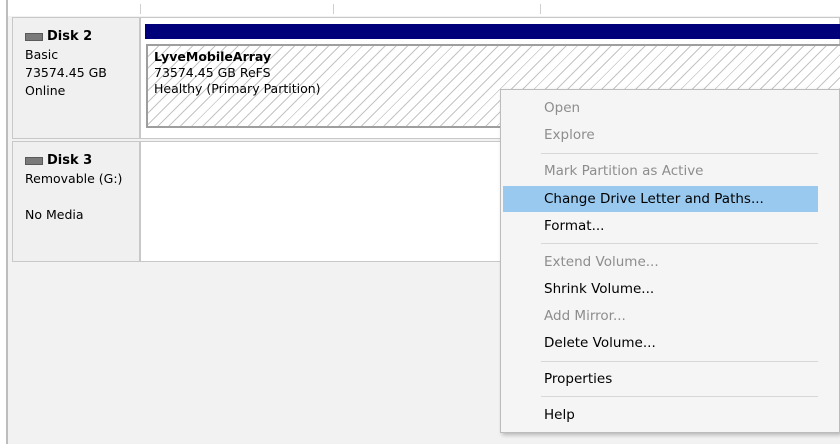 Image resolution: width=840 pixels, height=444 pixels. What do you see at coordinates (70, 160) in the screenshot?
I see `disk-title: Disk 3` at bounding box center [70, 160].